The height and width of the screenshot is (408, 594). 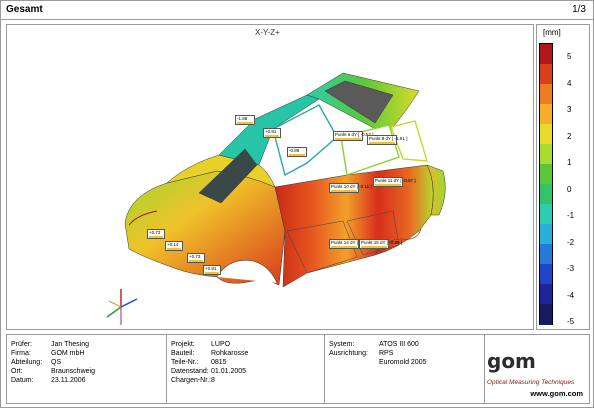 What do you see at coordinates (73, 371) in the screenshot?
I see `info-value: Braunschweig` at bounding box center [73, 371].